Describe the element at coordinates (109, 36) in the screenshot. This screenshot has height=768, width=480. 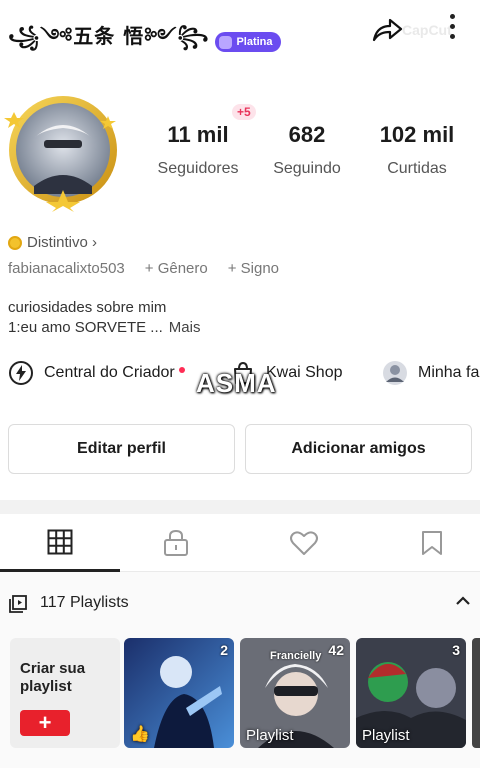
I see `profile-name: ꧁༺五条 悟༻꧂` at that location.